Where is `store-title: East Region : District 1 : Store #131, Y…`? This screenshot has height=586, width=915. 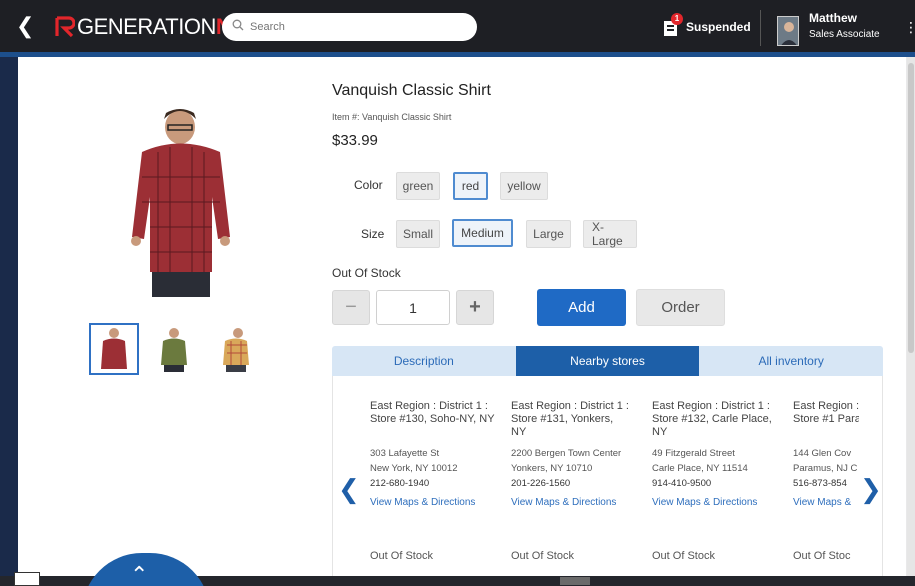
store-title: East Region : District 1 : Store #131, Y… is located at coordinates (570, 419).